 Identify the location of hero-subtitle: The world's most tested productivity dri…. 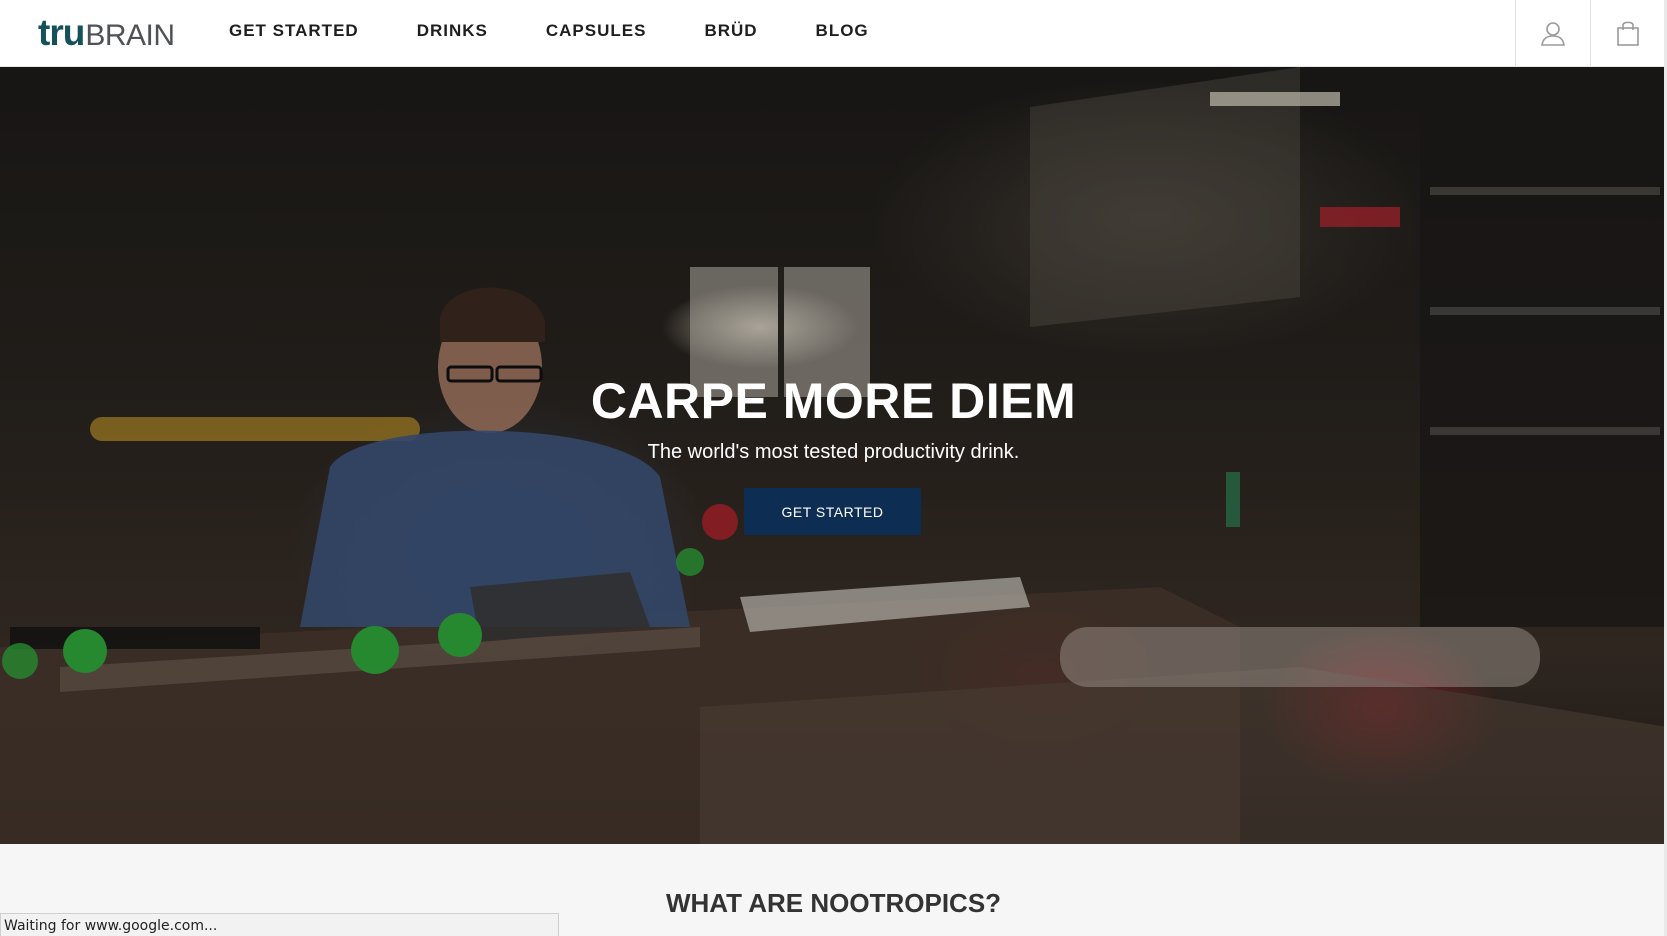
(833, 452).